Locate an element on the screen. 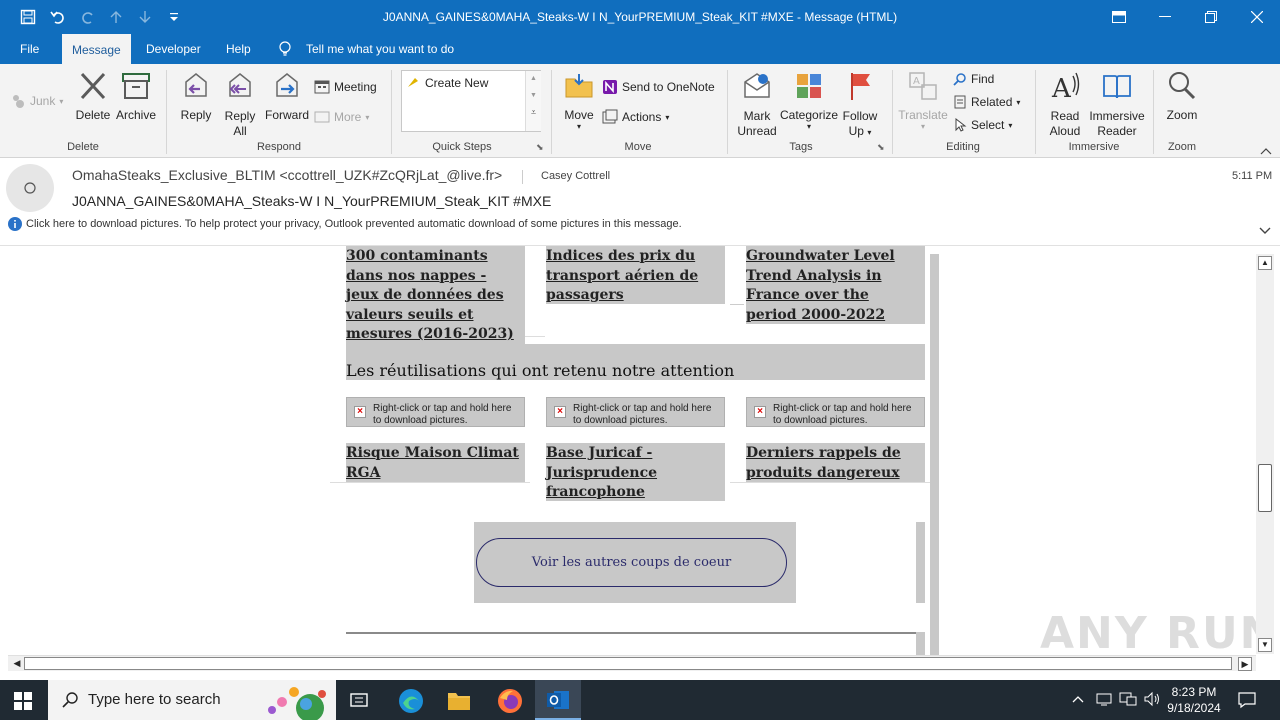 The image size is (1280, 724). taskbar-search-box: Type here to search is located at coordinates (192, 701).